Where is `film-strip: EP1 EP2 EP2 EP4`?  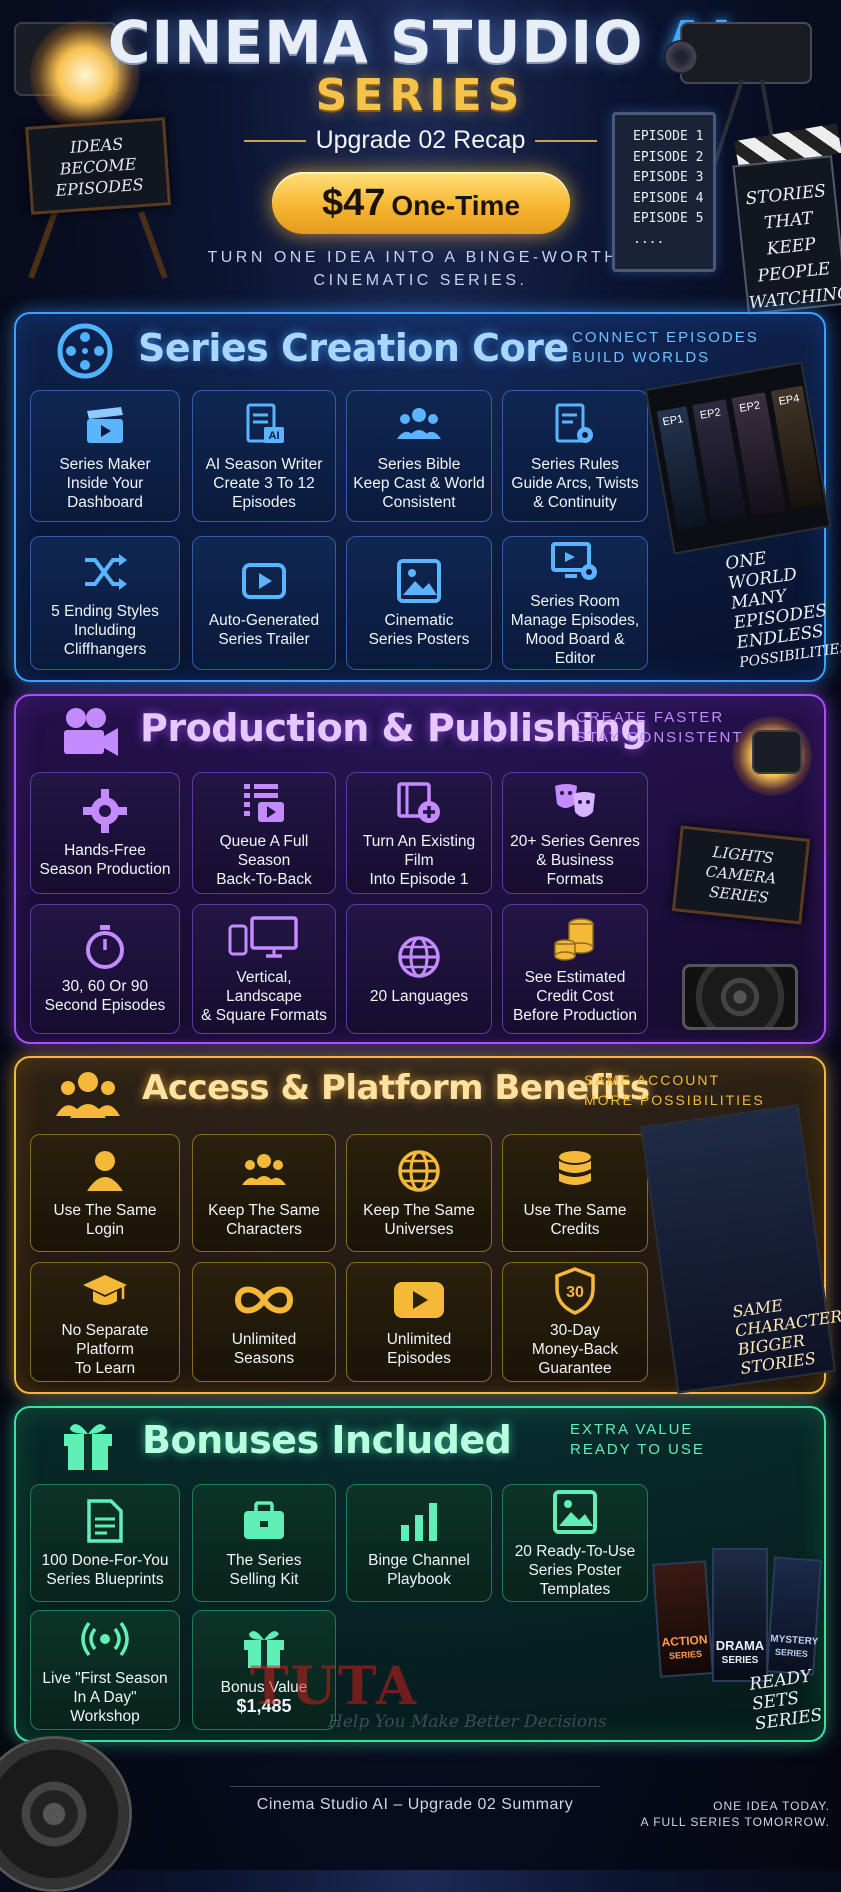
film-strip: EP1 EP2 EP2 EP4 is located at coordinates (738, 458).